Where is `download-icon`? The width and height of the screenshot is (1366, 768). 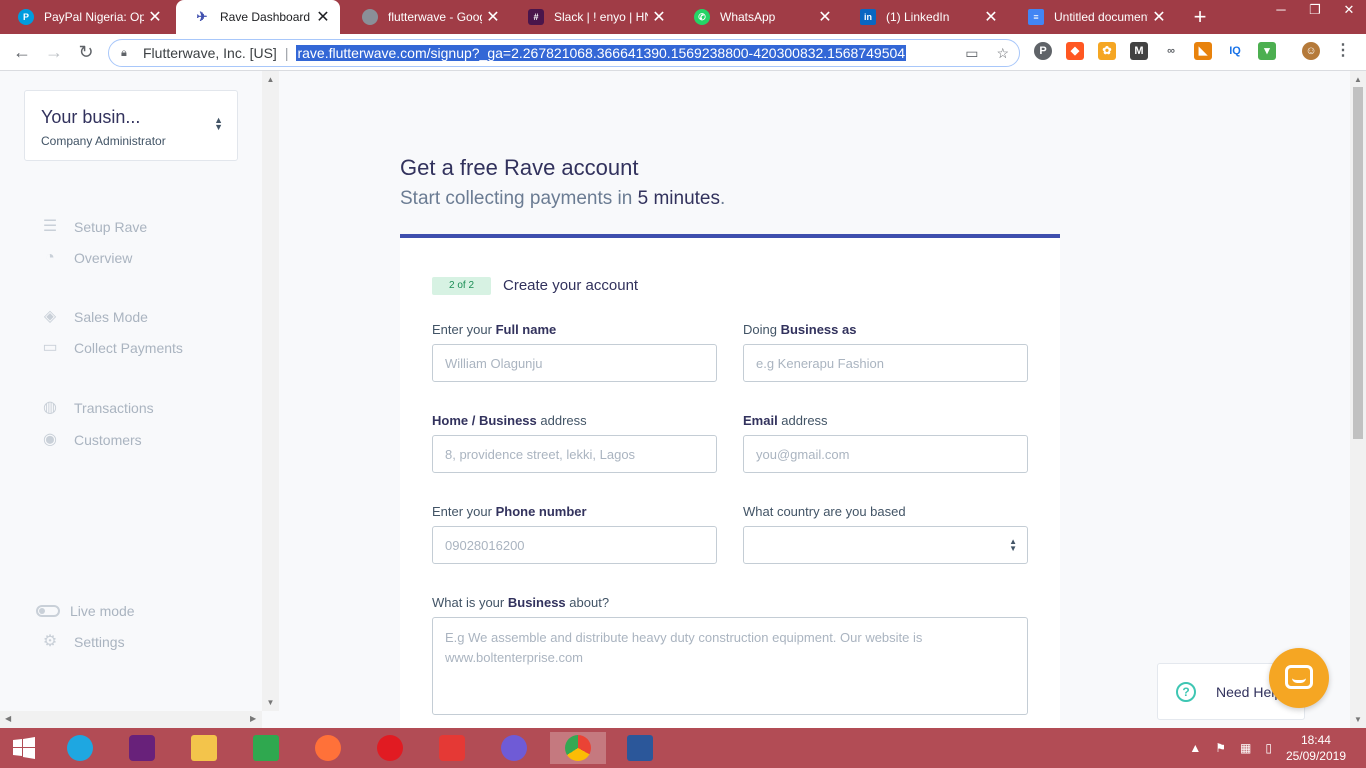 download-icon is located at coordinates (452, 748).